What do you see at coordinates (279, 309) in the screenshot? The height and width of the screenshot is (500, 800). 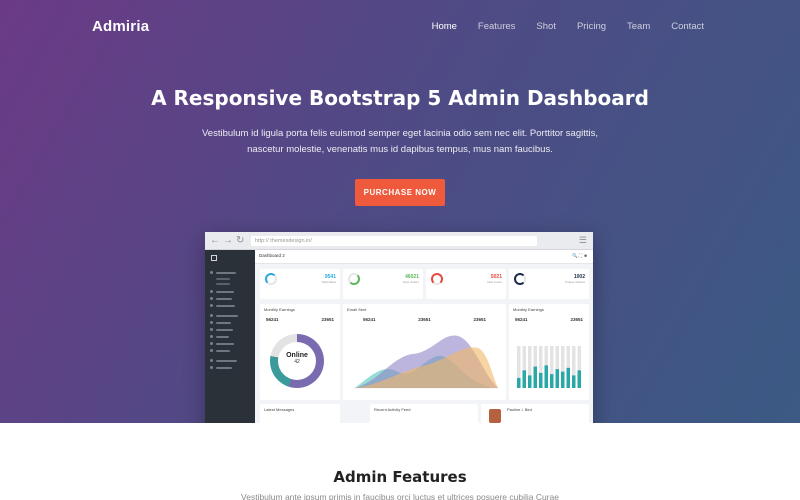 I see `card-title: Monthly Earnings` at bounding box center [279, 309].